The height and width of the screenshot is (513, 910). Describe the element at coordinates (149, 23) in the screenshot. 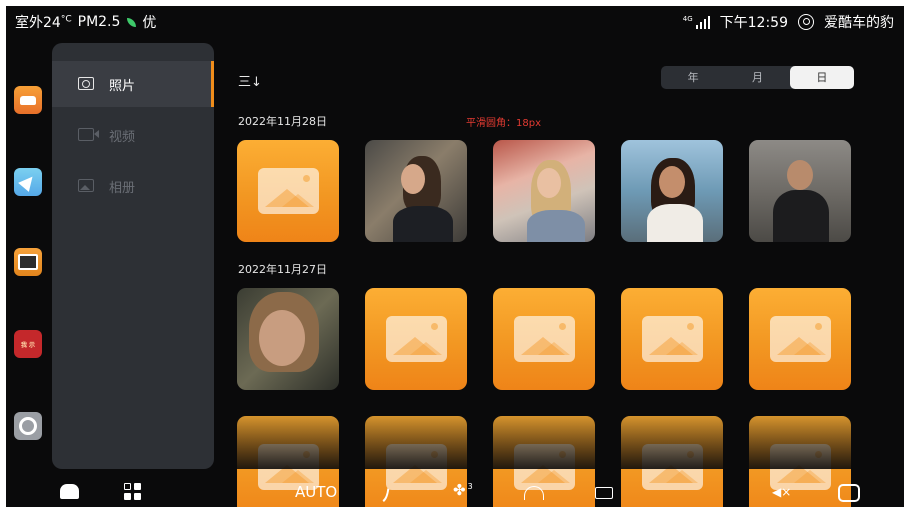

I see `air-quality-value: 优` at that location.